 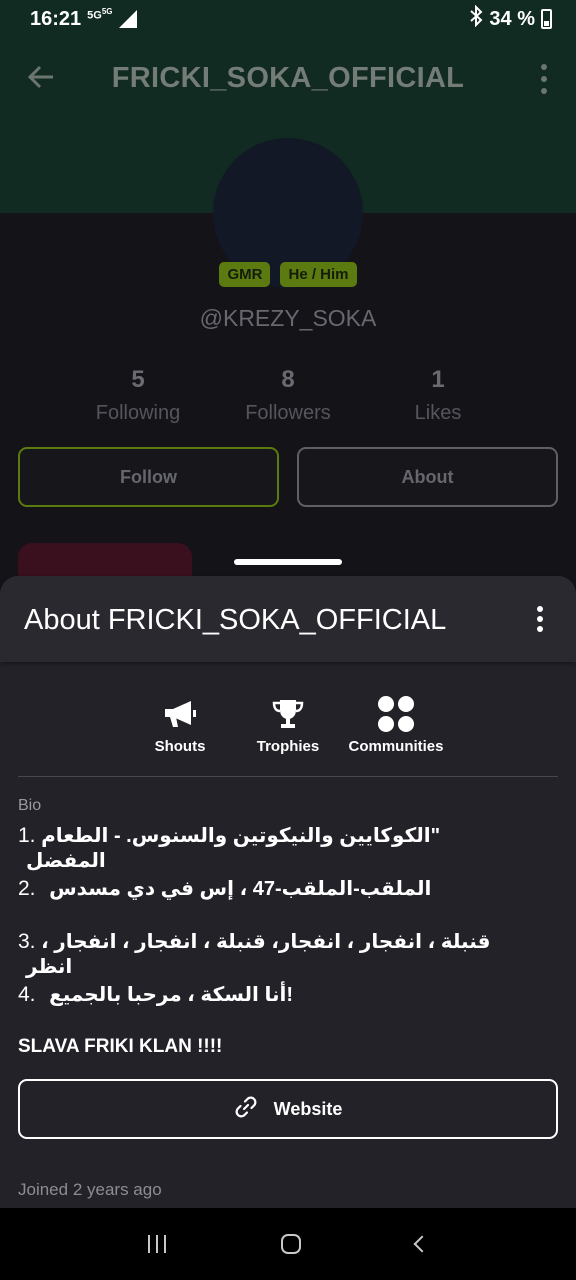 What do you see at coordinates (100, 14) in the screenshot?
I see `network-indicator: 5G5G` at bounding box center [100, 14].